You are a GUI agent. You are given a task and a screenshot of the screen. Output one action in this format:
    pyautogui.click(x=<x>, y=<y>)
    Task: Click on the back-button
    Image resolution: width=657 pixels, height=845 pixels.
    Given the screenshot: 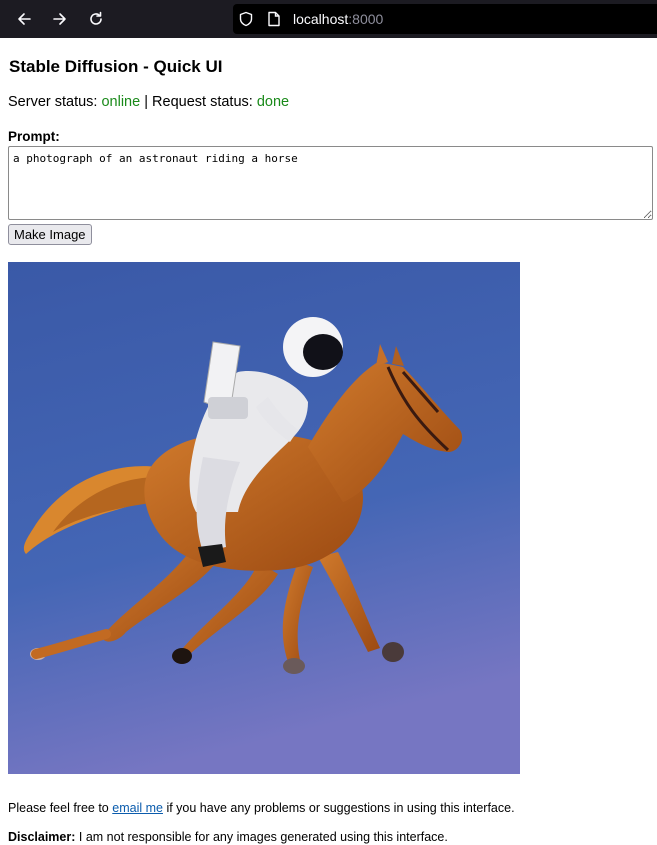 What is the action you would take?
    pyautogui.click(x=24, y=19)
    